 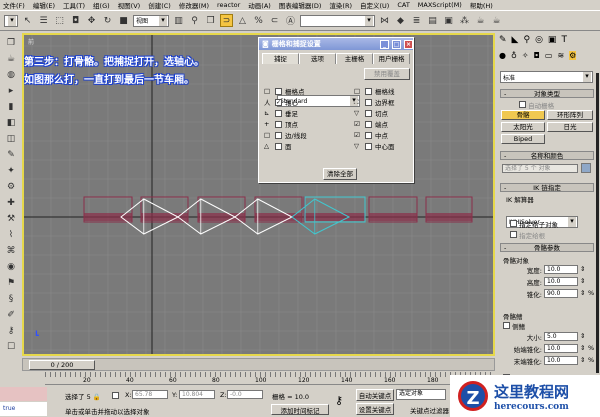 What do you see at coordinates (62, 365) in the screenshot?
I see `time-slider: 0 / 200` at bounding box center [62, 365].